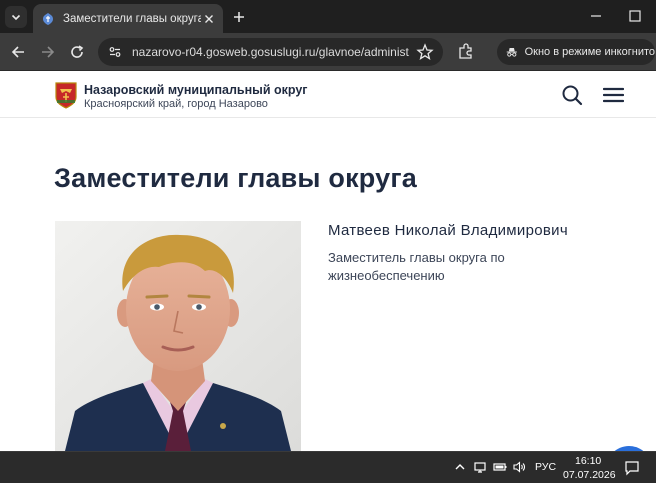 The height and width of the screenshot is (483, 656). I want to click on person-name: Матвеев Николай Владимирович, so click(448, 230).